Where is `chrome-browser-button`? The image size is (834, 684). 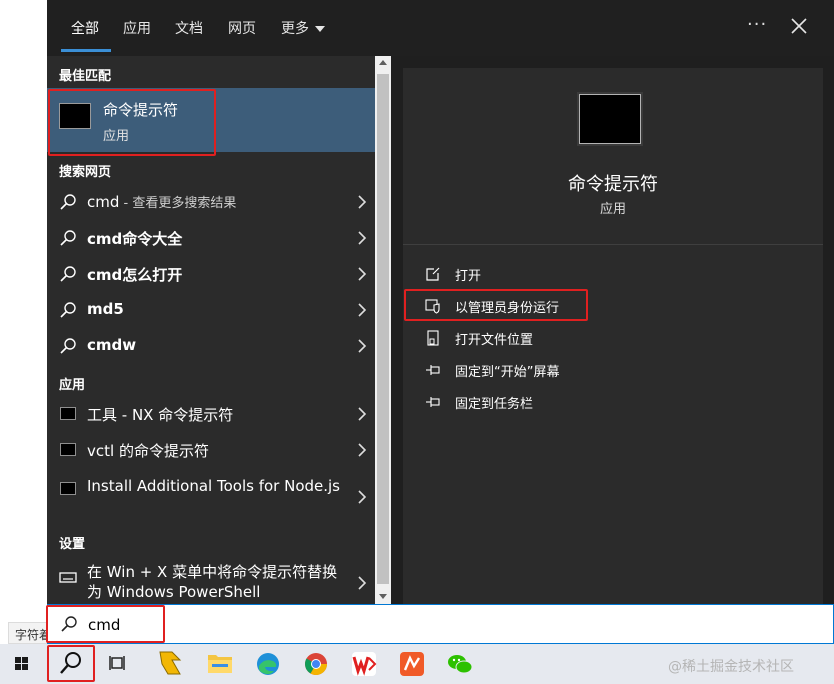 chrome-browser-button is located at coordinates (316, 664).